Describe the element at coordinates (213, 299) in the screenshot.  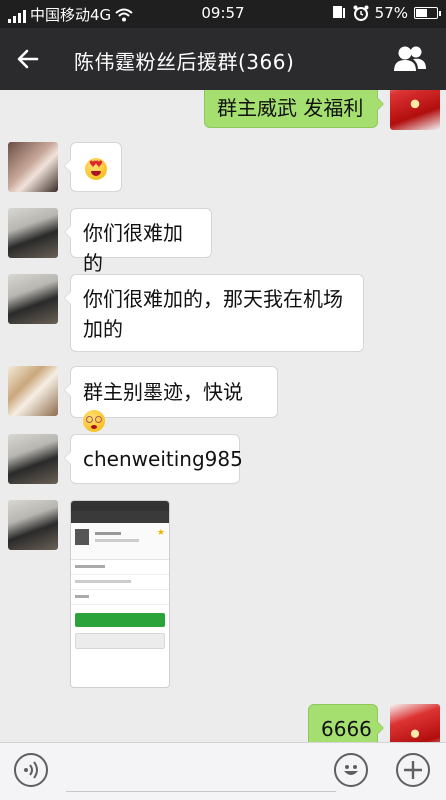
I see `message-text: 你们很难加的，那天我在机场` at that location.